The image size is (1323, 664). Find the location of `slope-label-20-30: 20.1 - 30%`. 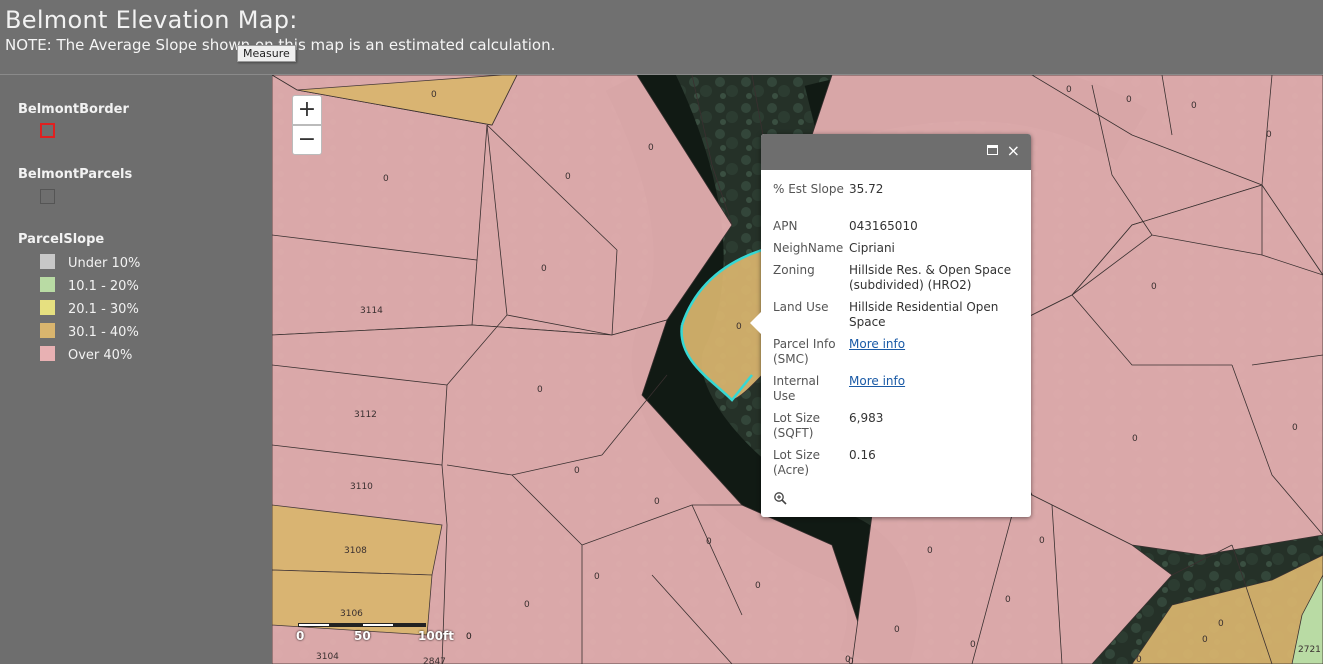

slope-label-20-30: 20.1 - 30% is located at coordinates (103, 309).